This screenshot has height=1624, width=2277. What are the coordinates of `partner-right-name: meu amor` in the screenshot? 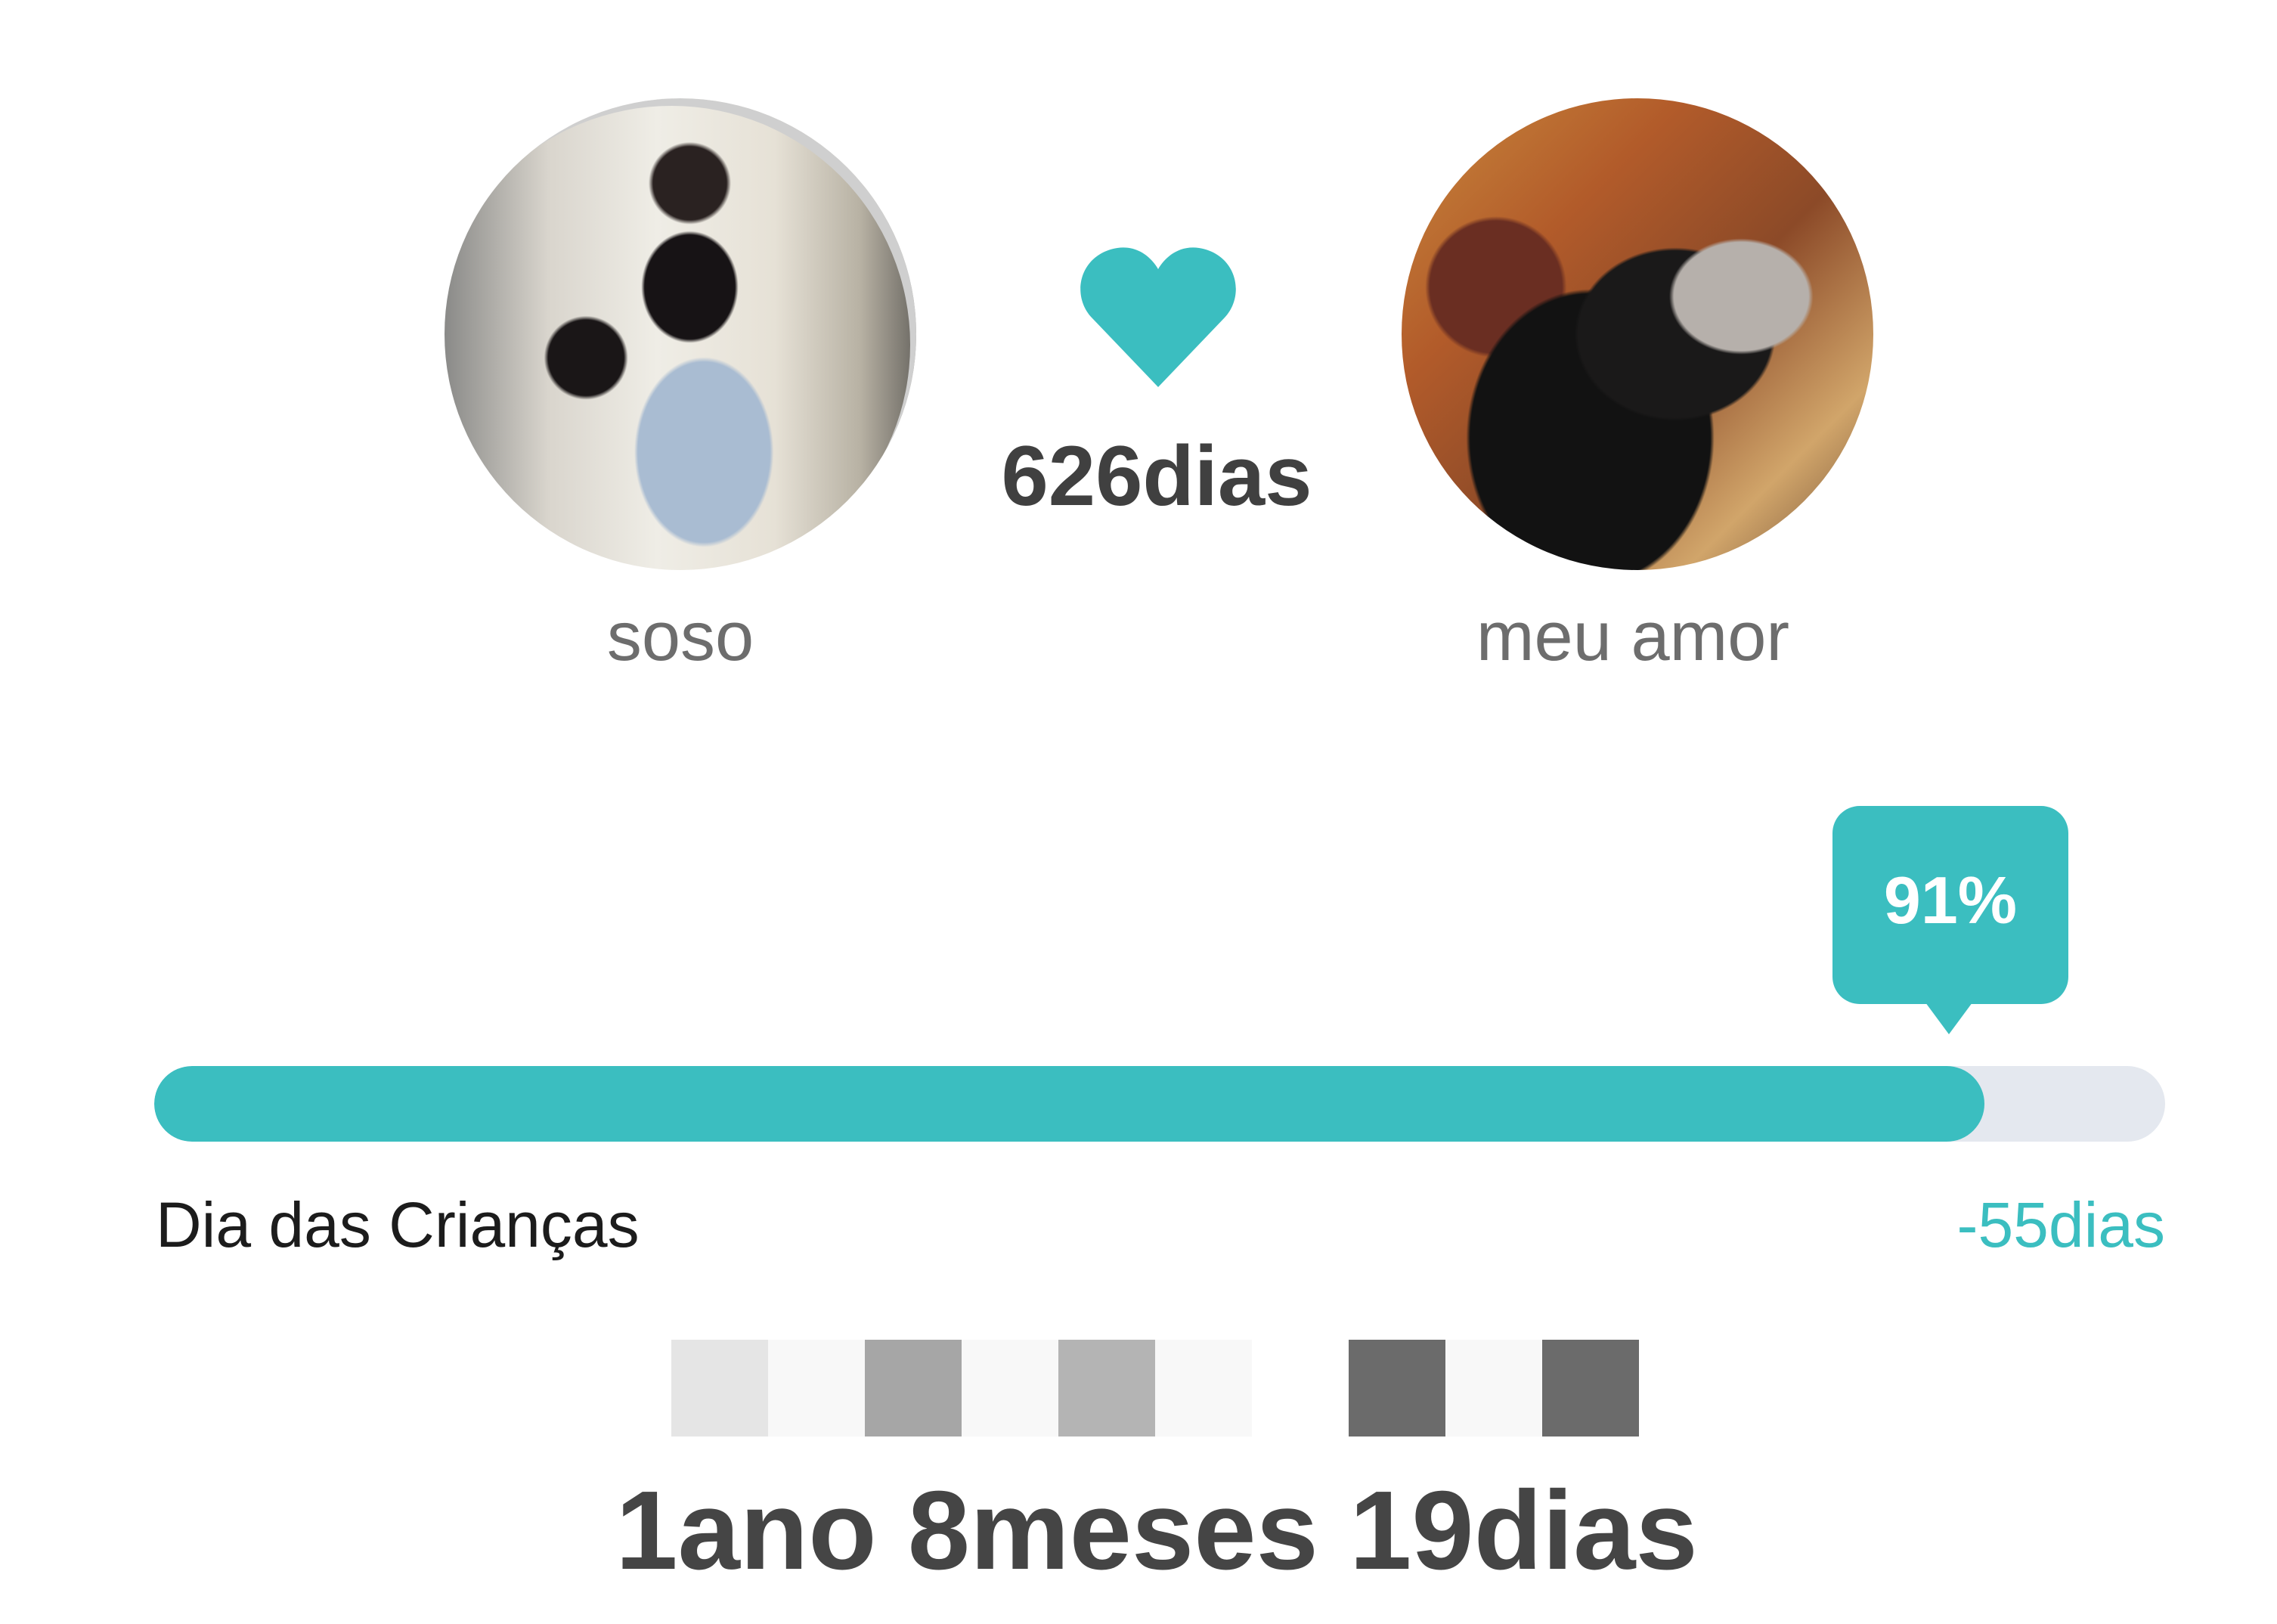 It's located at (1633, 636).